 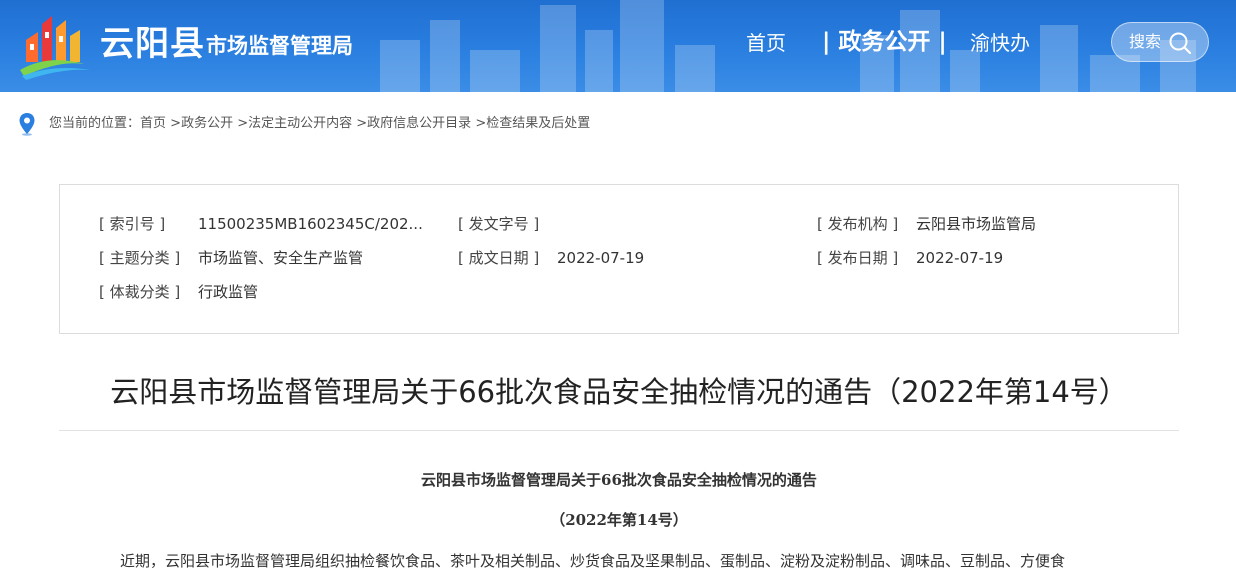 What do you see at coordinates (601, 258) in the screenshot?
I see `created-date-value: 2022-07-19` at bounding box center [601, 258].